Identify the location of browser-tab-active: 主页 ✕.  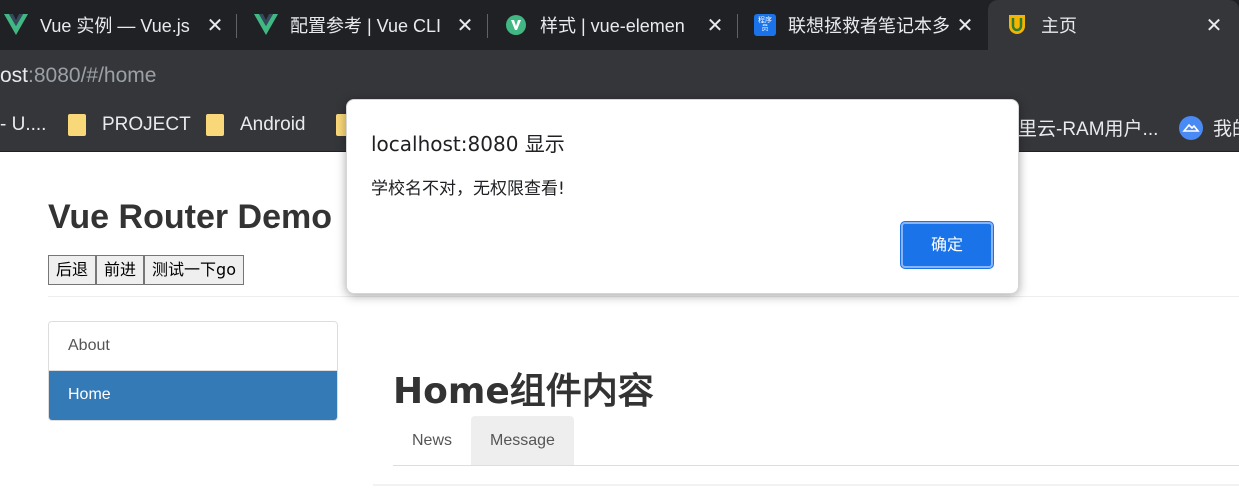
(1113, 25).